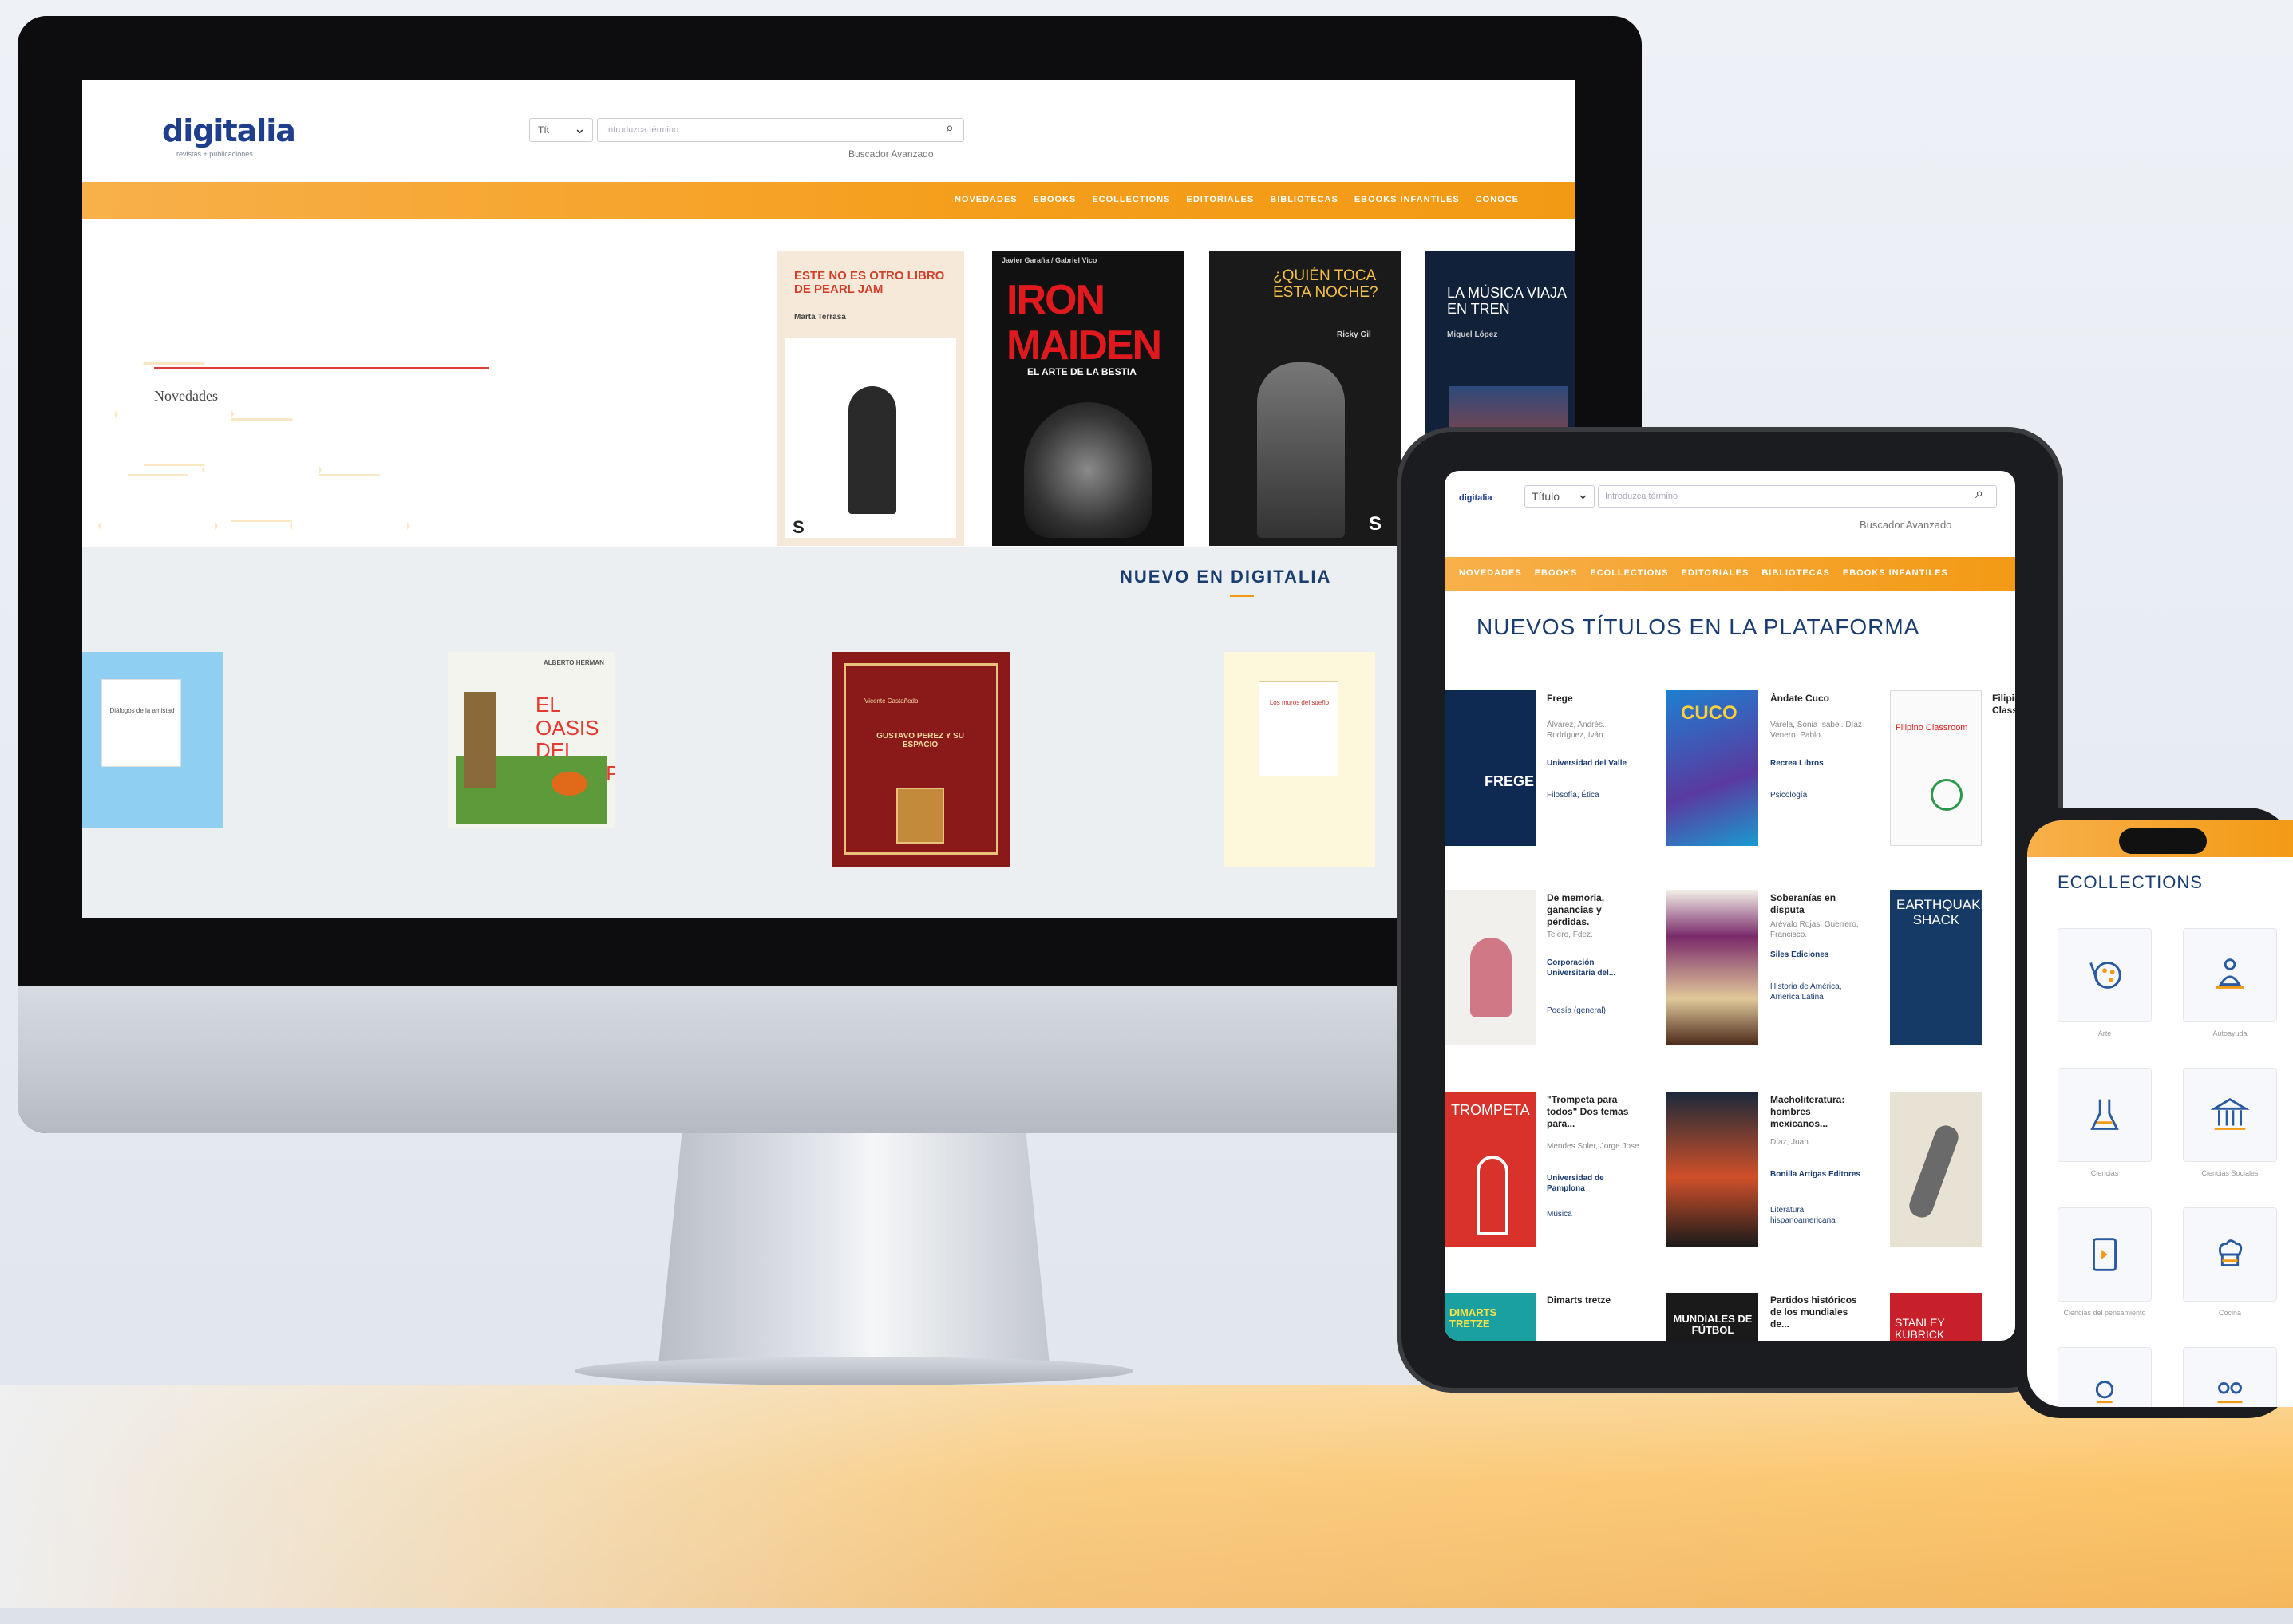 This screenshot has width=2293, height=1624. I want to click on ecollection-label: Autoayuda, so click(2230, 1033).